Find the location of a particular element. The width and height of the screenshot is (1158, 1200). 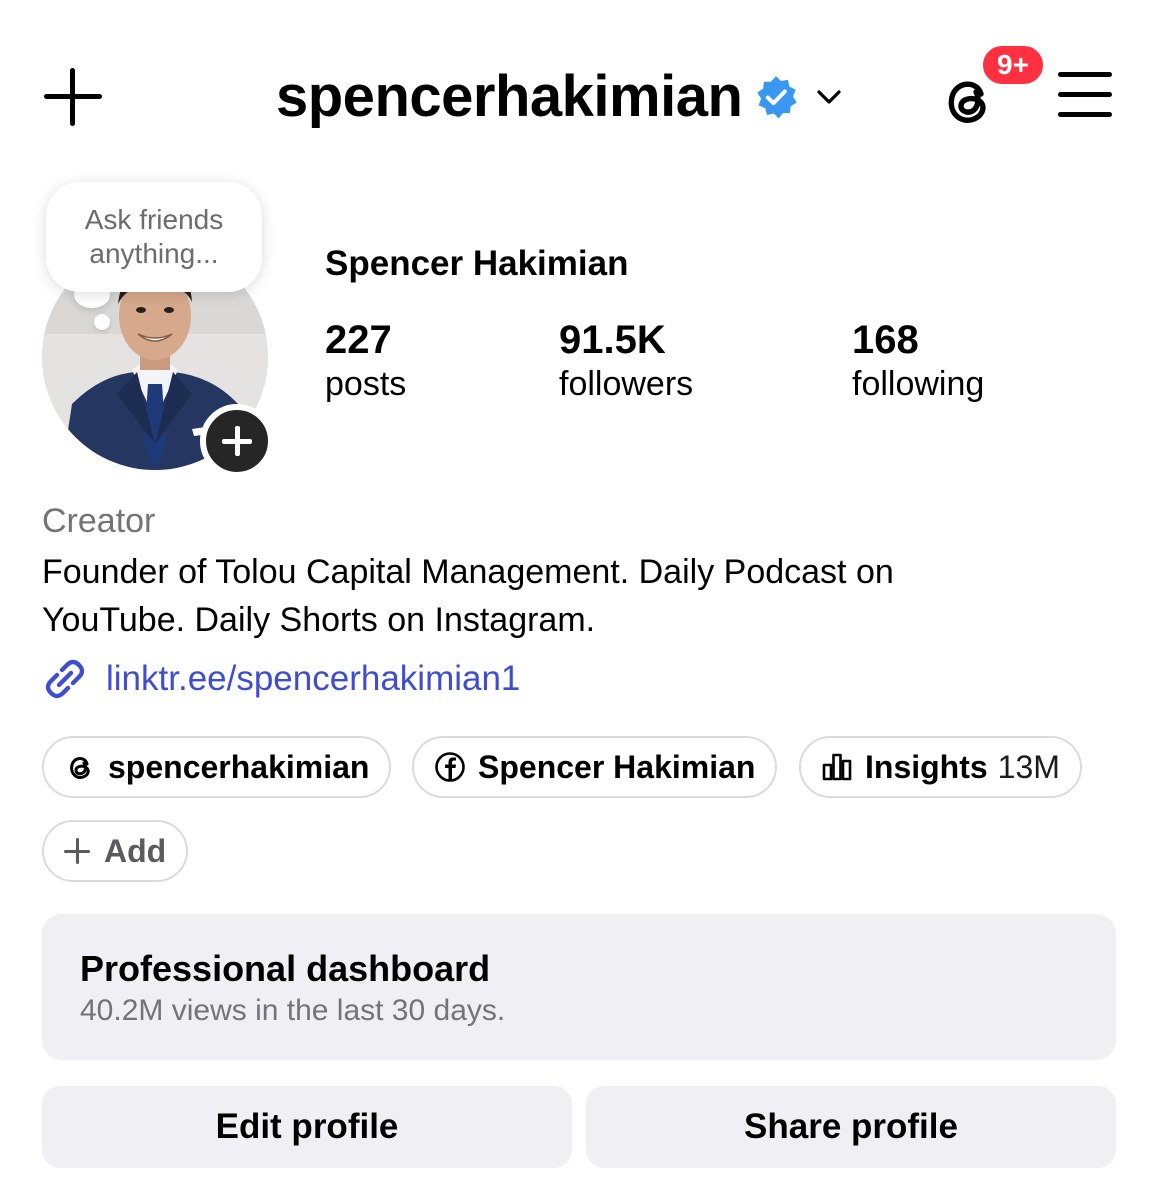

notification-badge: 9+ is located at coordinates (1013, 65).